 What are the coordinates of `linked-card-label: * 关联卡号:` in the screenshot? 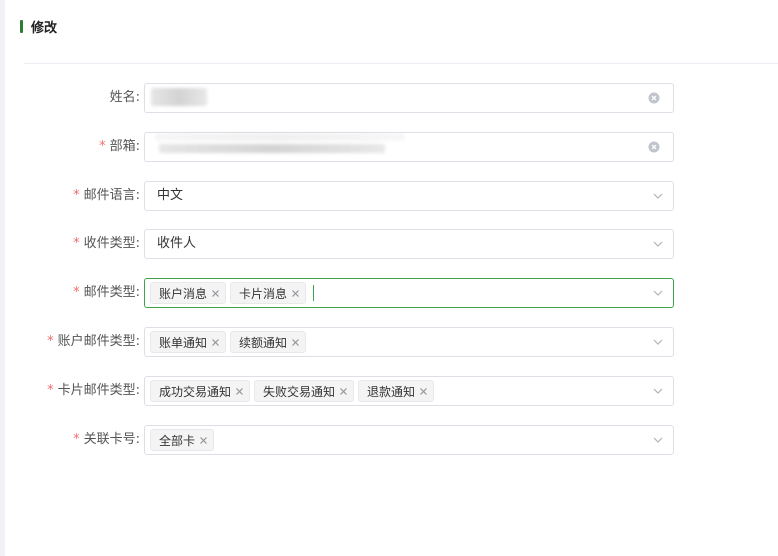 It's located at (70, 440).